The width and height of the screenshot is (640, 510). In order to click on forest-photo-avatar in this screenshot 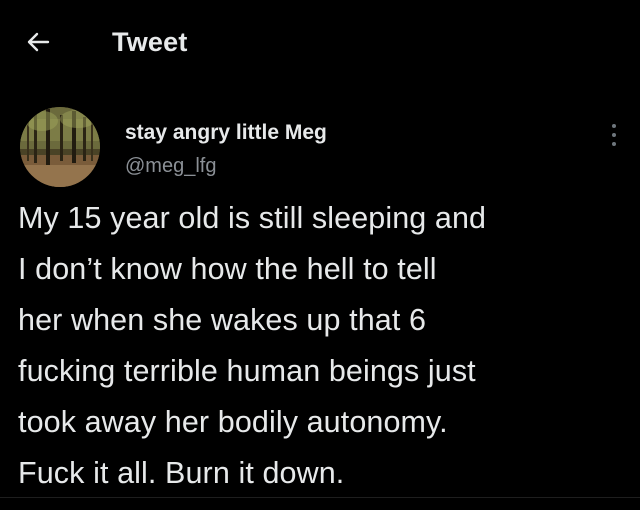, I will do `click(60, 147)`.